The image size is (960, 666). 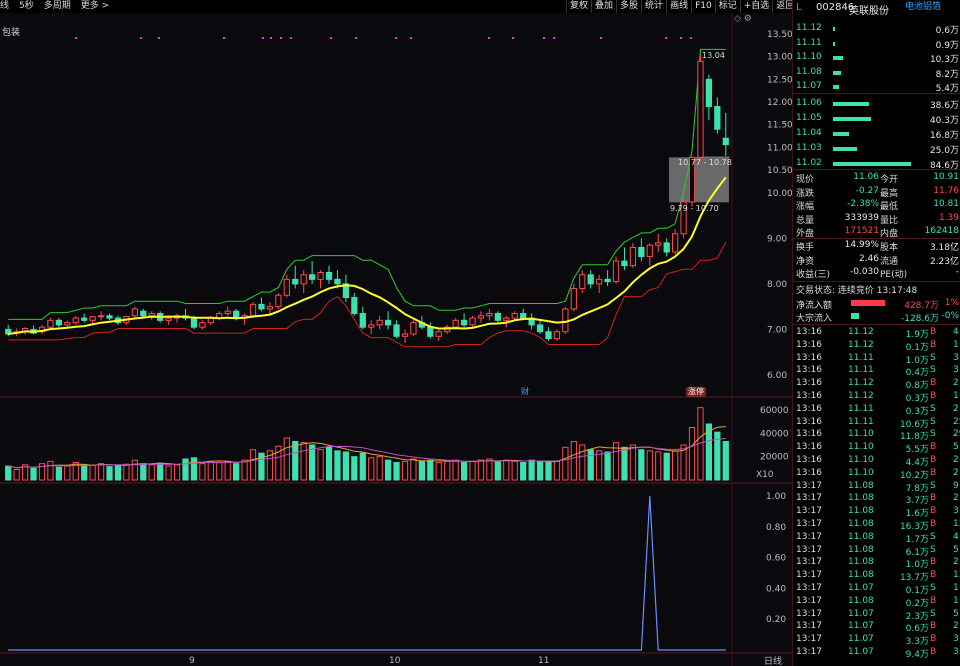 What do you see at coordinates (696, 392) in the screenshot?
I see `limit-up-tag: 涨停` at bounding box center [696, 392].